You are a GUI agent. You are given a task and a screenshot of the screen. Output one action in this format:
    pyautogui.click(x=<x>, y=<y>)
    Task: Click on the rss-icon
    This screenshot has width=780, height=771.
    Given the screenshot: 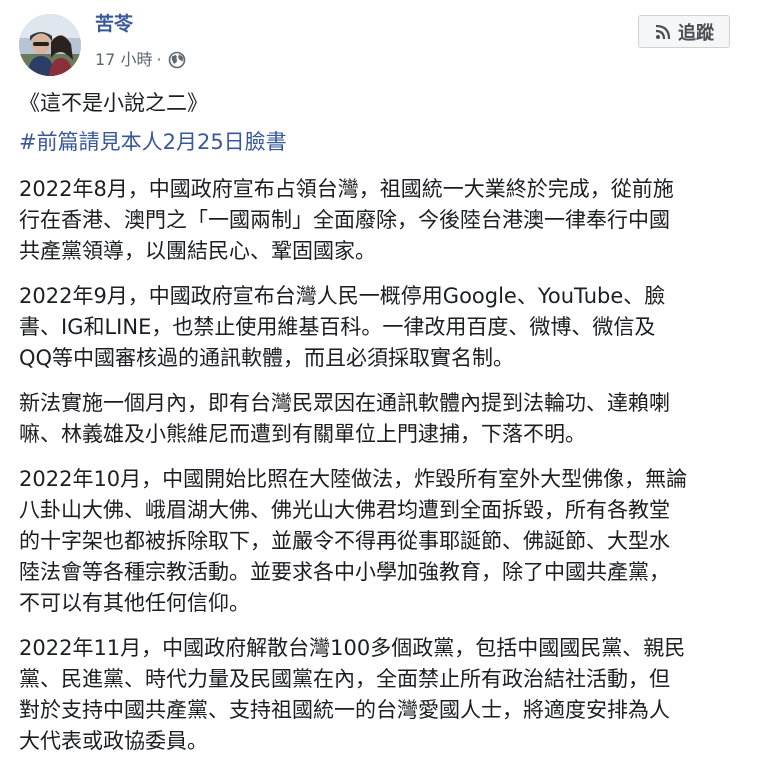 What is the action you would take?
    pyautogui.click(x=663, y=32)
    